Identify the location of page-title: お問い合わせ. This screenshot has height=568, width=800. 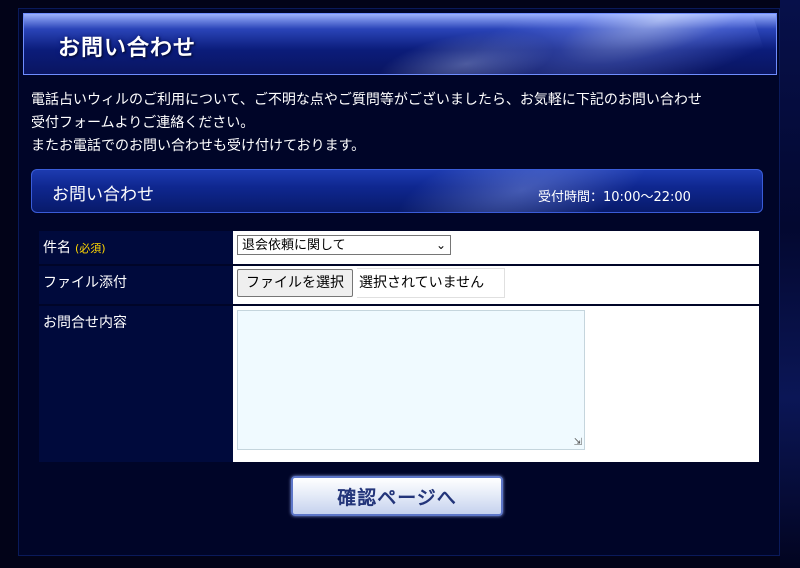
(127, 48).